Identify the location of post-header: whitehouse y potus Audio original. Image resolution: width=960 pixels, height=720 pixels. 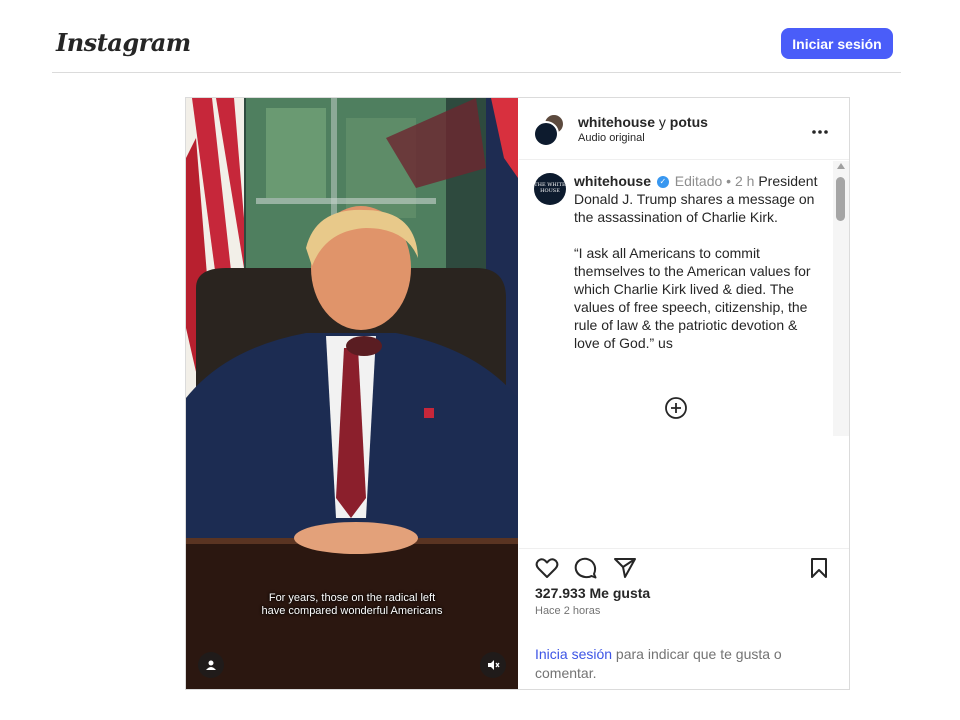
(684, 129).